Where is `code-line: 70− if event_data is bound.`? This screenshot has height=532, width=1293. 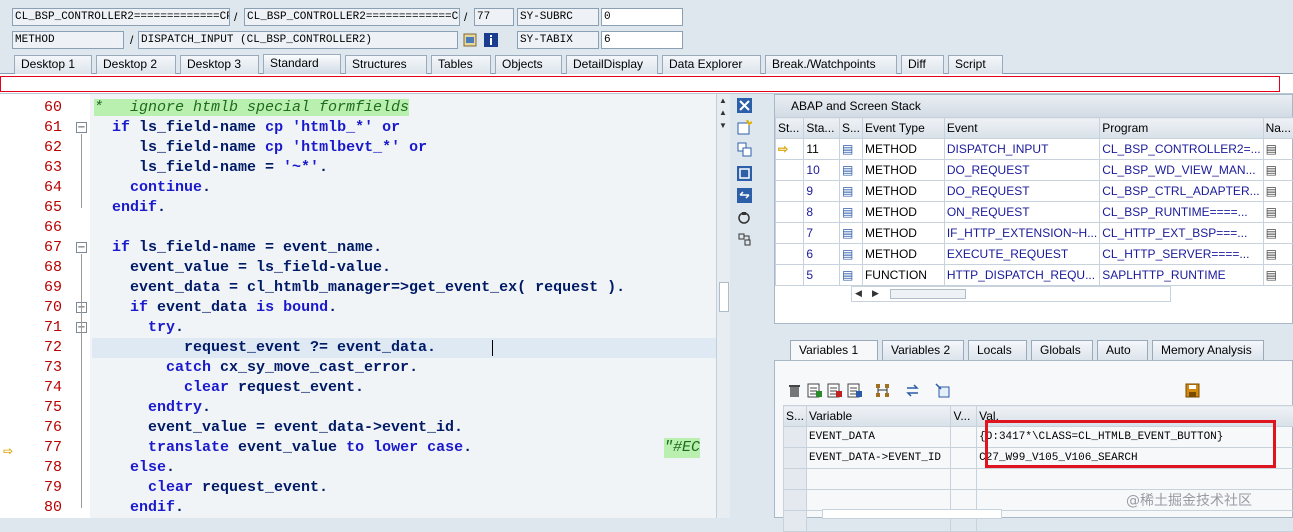
code-line: 70− if event_data is bound. is located at coordinates (358, 308).